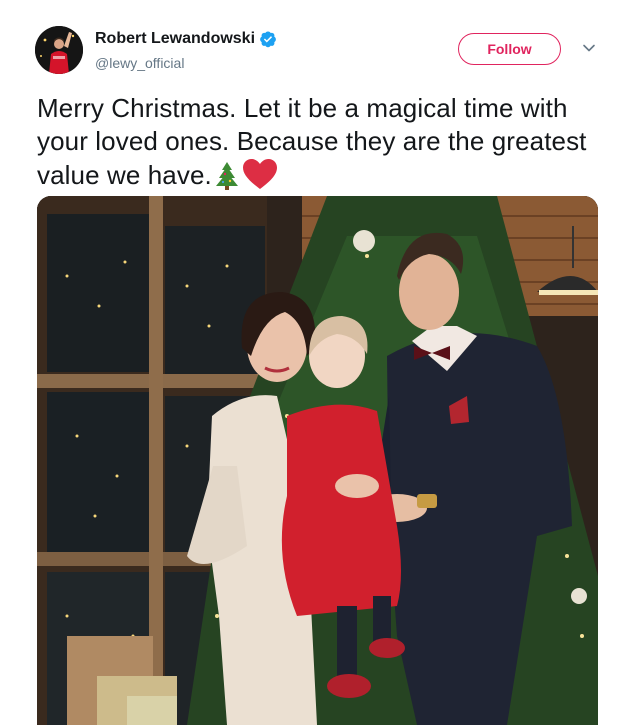 The height and width of the screenshot is (725, 631). What do you see at coordinates (139, 63) in the screenshot?
I see `author-handle: @lewy_official` at bounding box center [139, 63].